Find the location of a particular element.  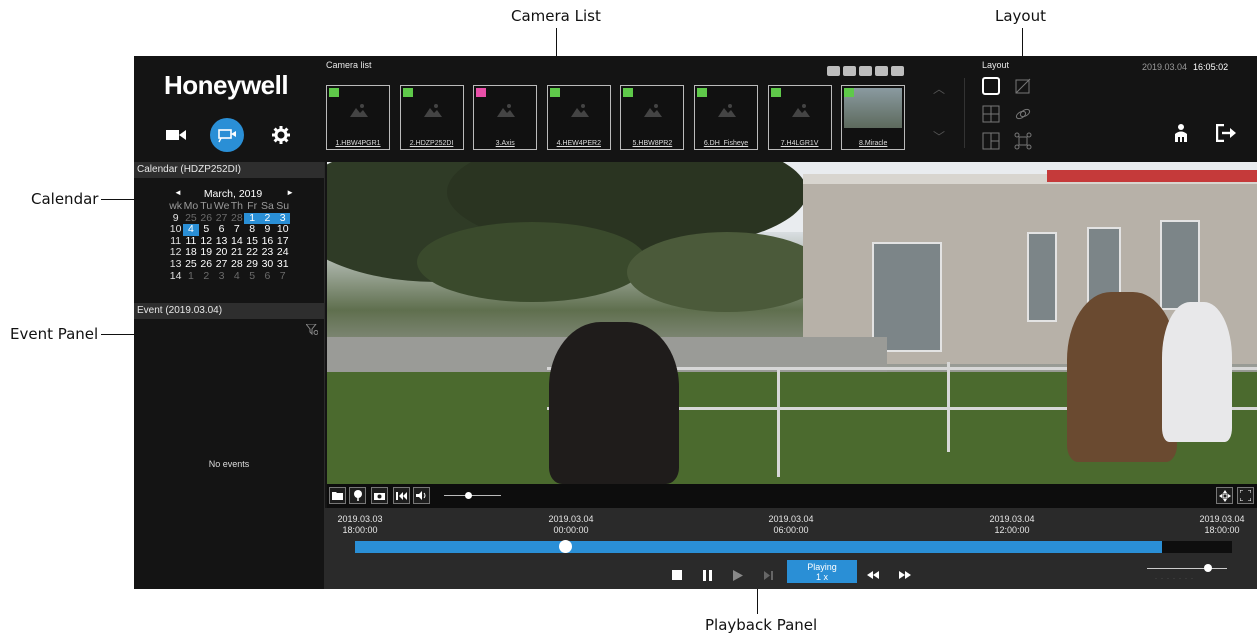

calendar-callout: Calendar is located at coordinates (65, 199).